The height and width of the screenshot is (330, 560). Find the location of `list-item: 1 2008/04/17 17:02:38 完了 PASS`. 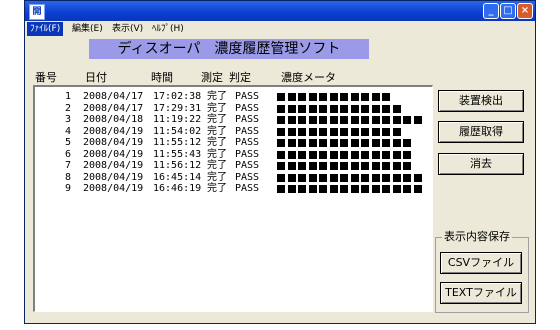

list-item: 1 2008/04/17 17:02:38 完了 PASS is located at coordinates (233, 97).